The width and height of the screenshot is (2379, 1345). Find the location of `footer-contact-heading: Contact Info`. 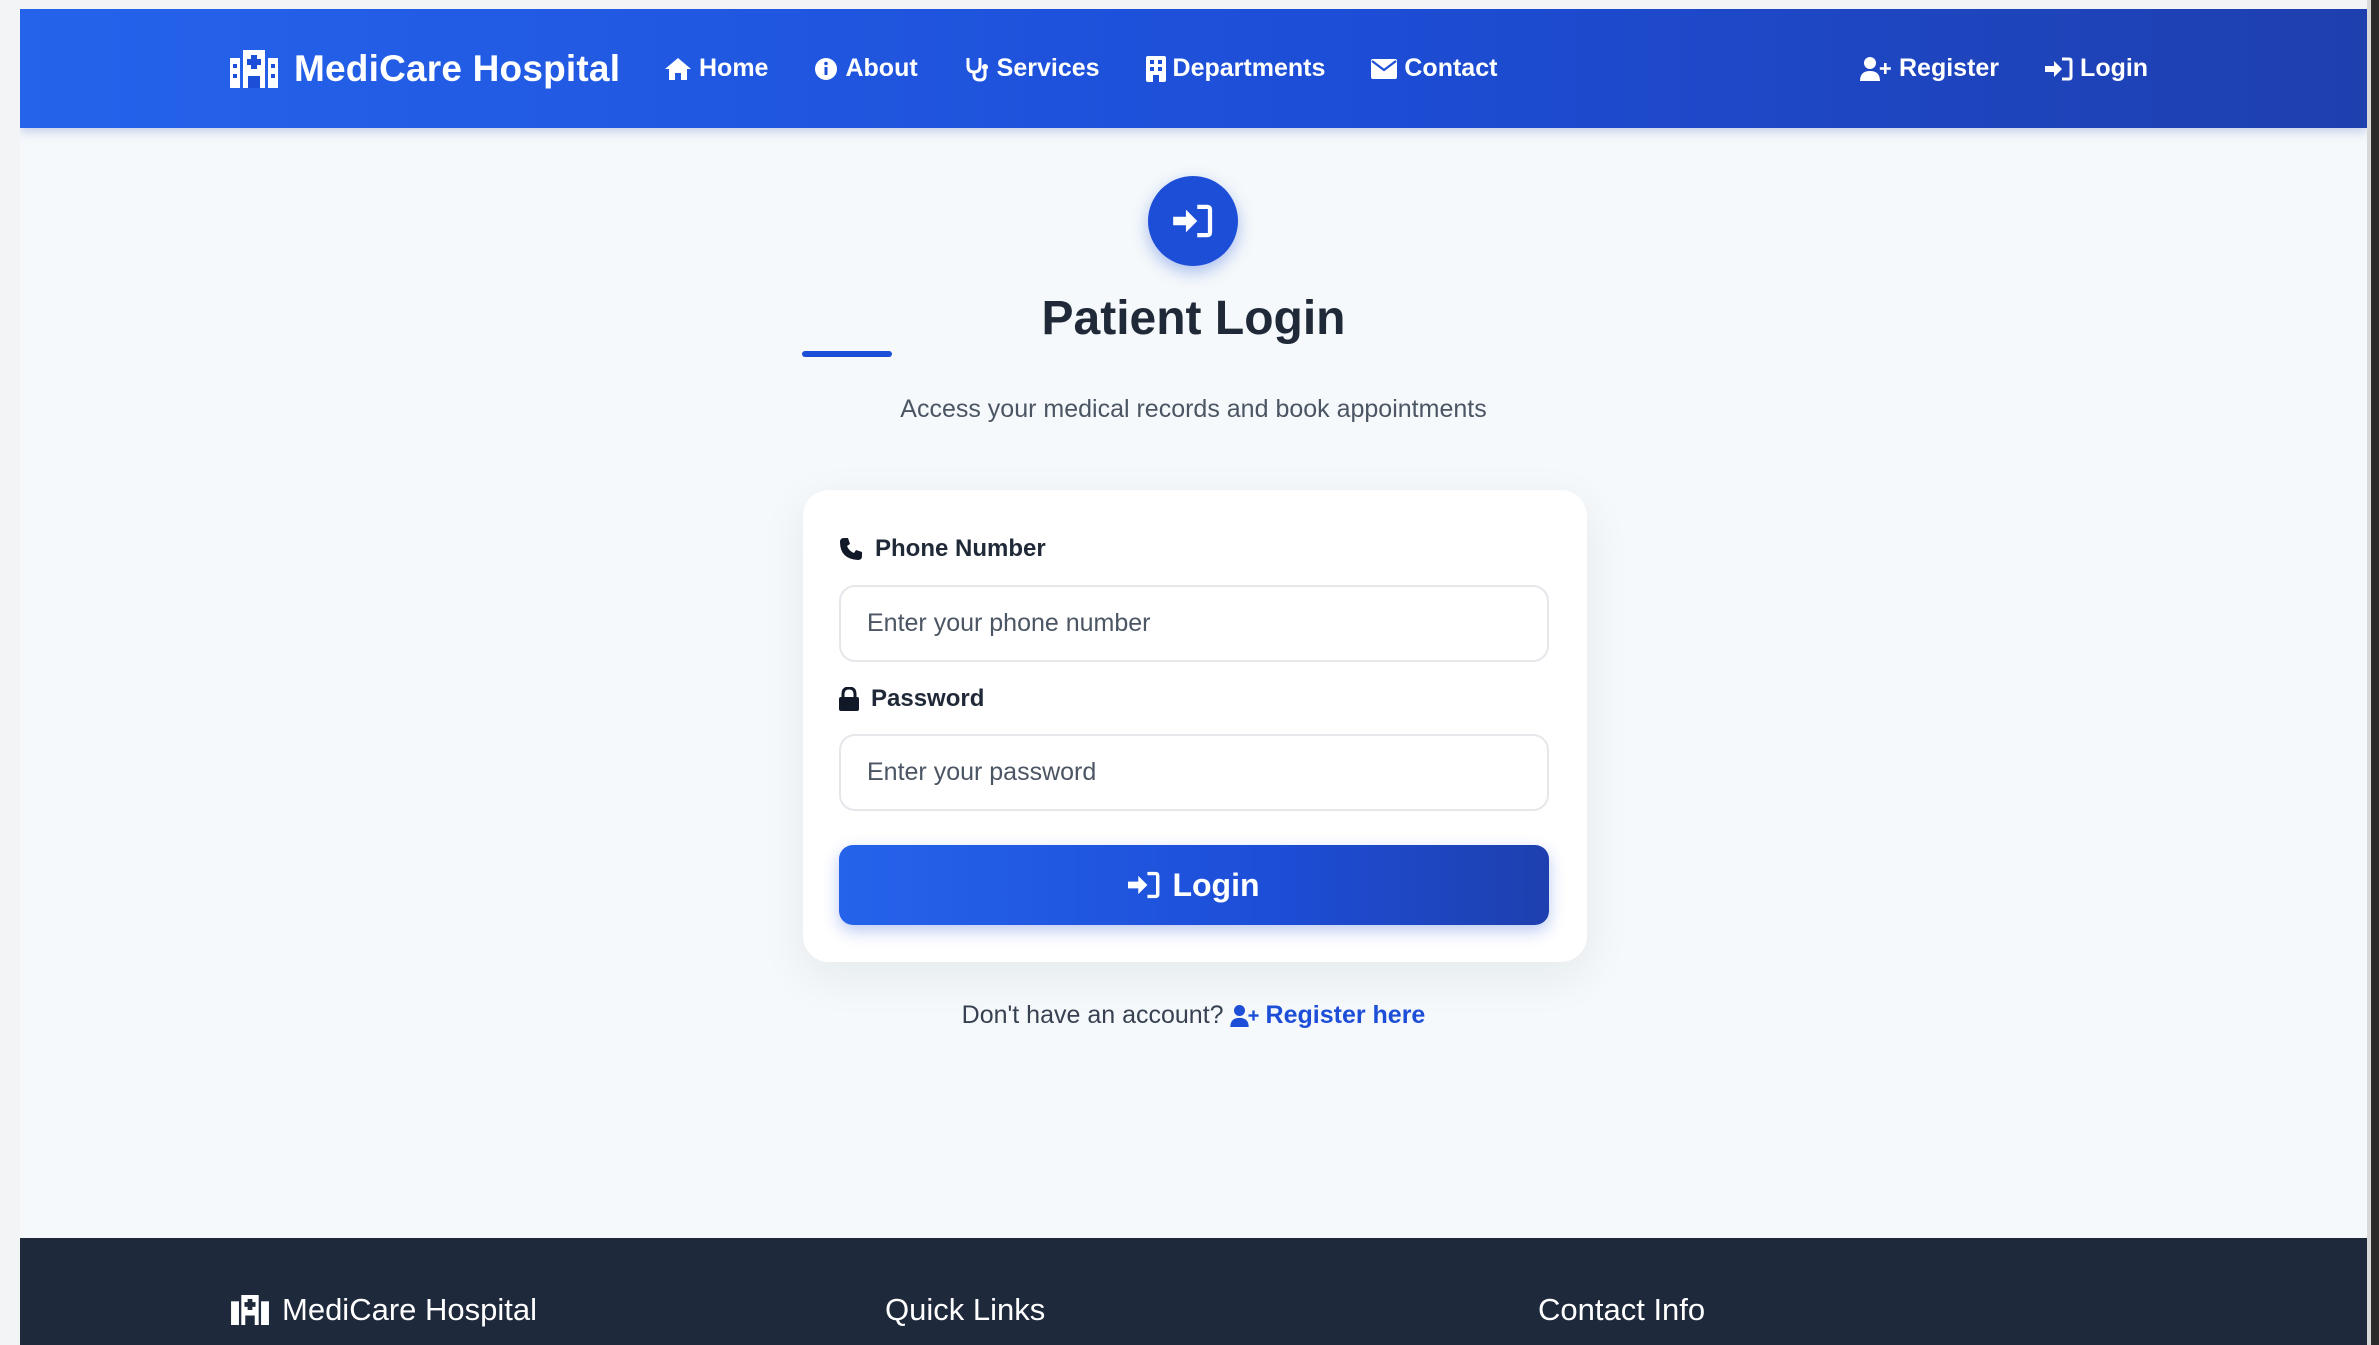

footer-contact-heading: Contact Info is located at coordinates (1621, 1310).